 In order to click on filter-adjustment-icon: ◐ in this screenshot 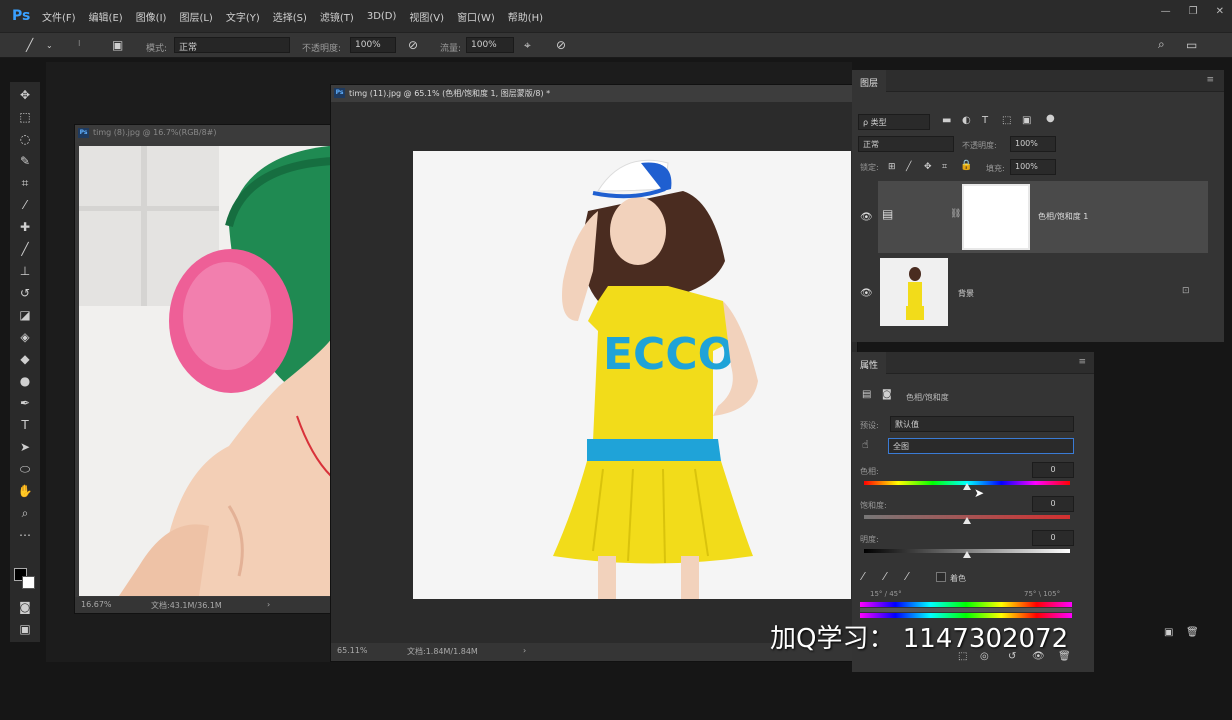, I will do `click(966, 121)`.